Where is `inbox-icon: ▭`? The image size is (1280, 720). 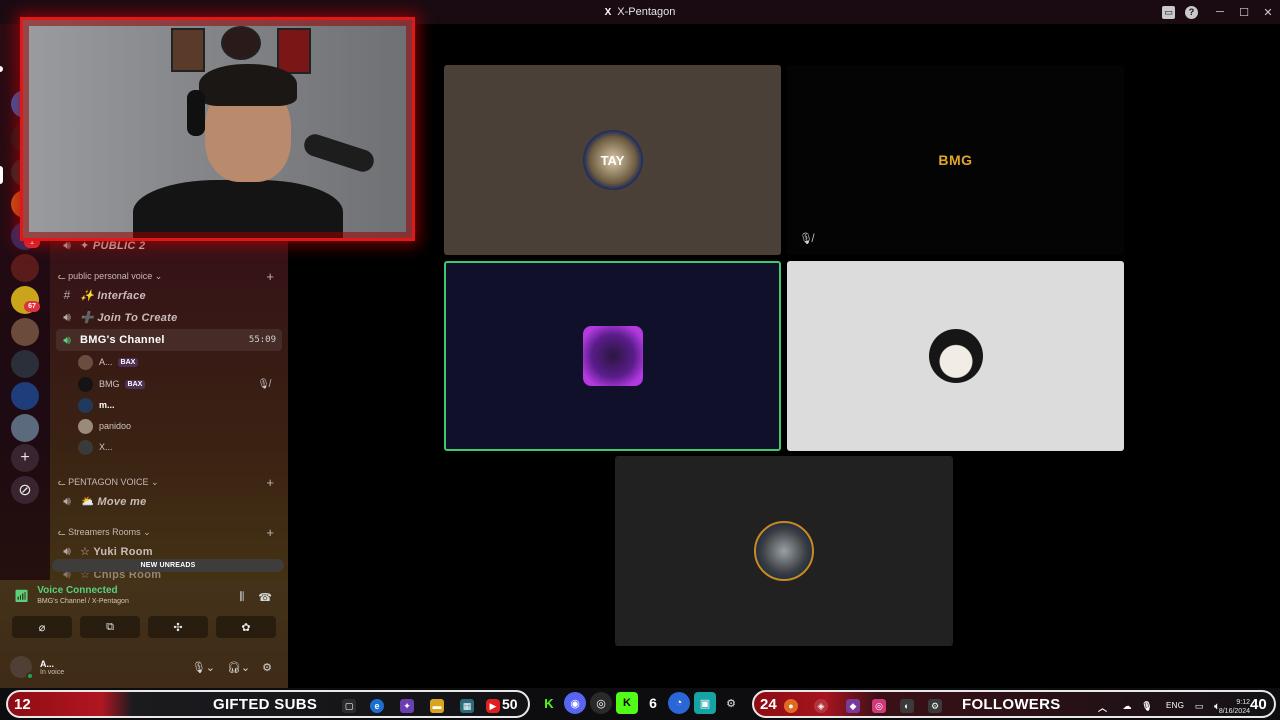
inbox-icon: ▭ is located at coordinates (1168, 12).